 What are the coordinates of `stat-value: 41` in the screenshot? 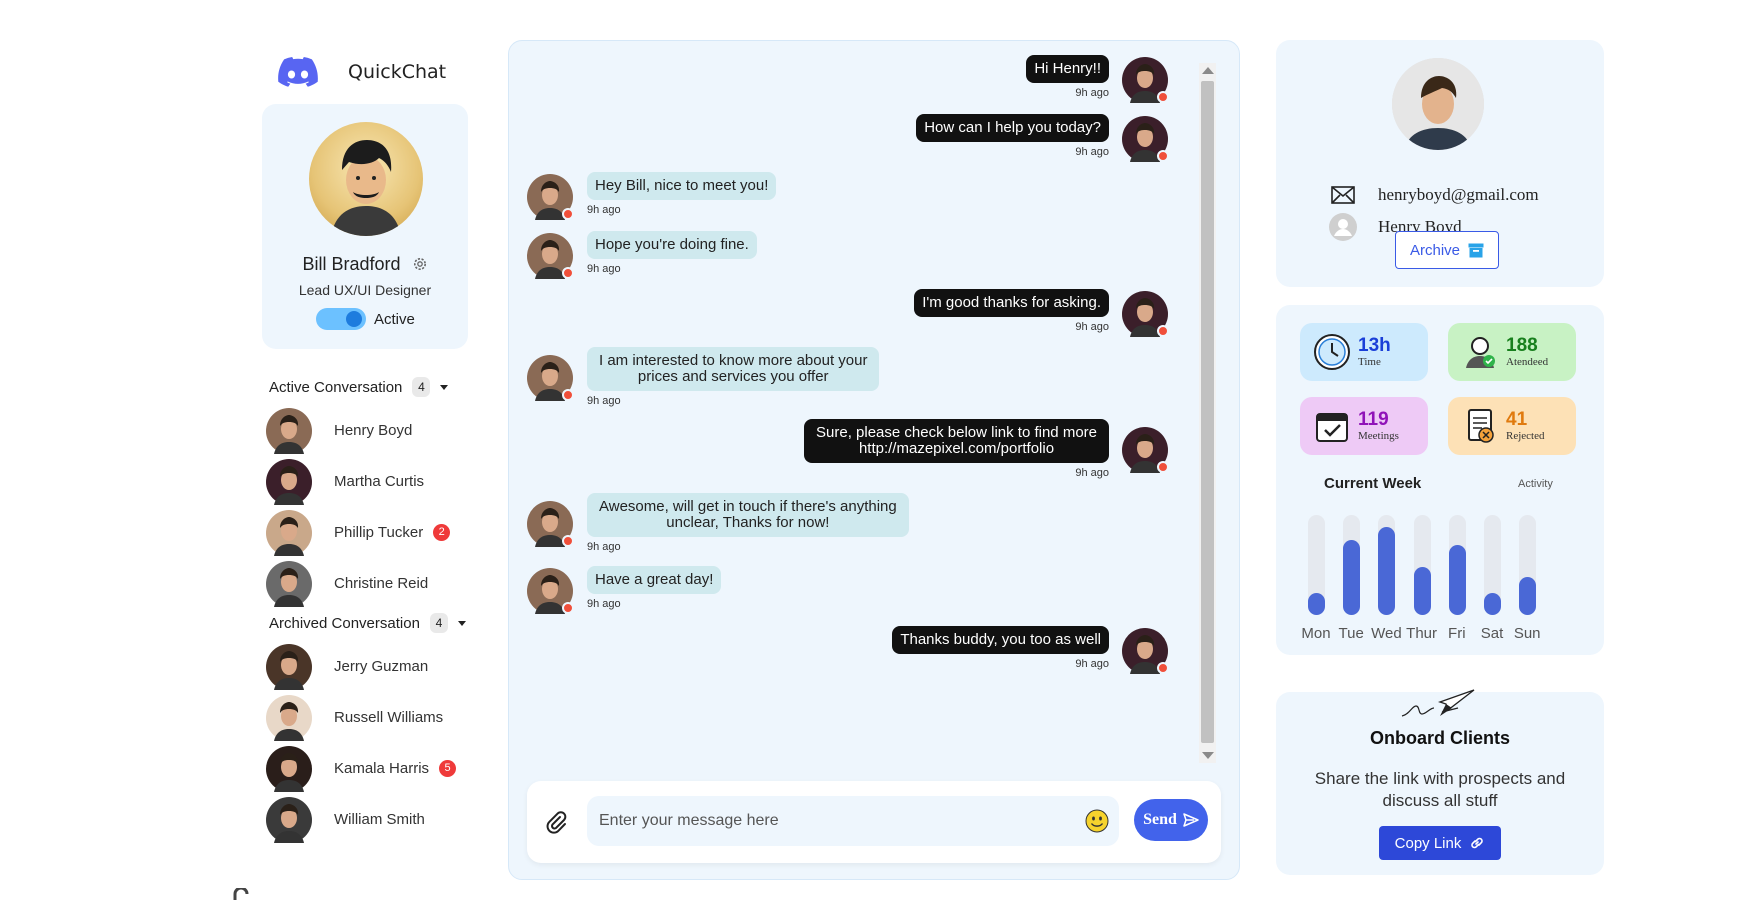 It's located at (1517, 419).